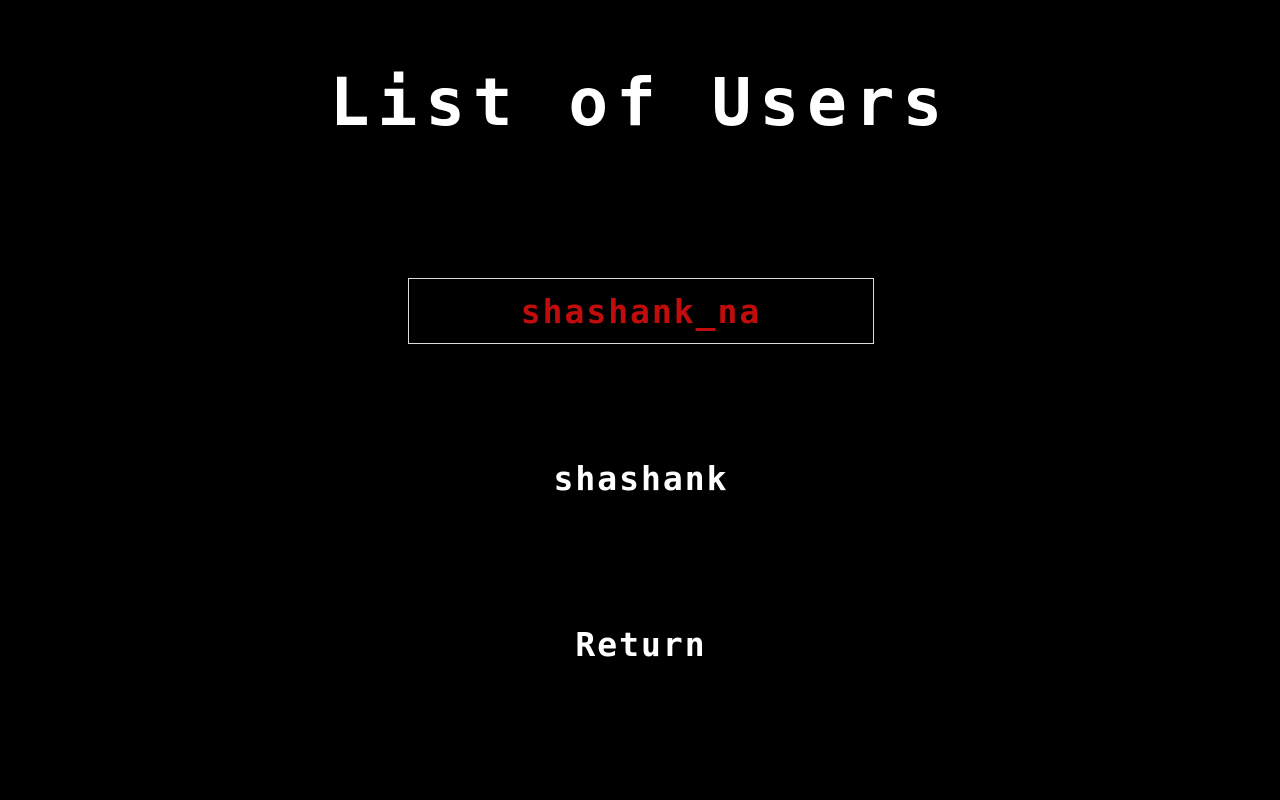 This screenshot has height=800, width=1280. I want to click on return-button-label: Return, so click(641, 644).